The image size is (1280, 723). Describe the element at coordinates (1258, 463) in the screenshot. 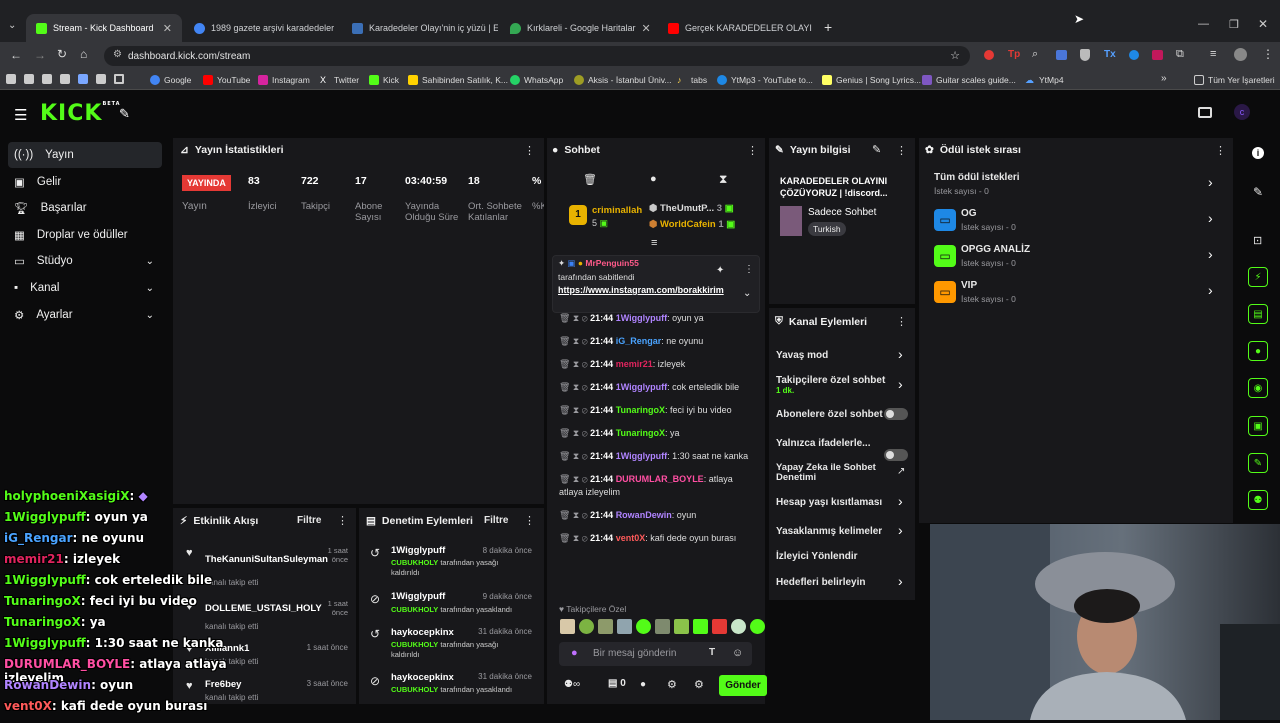

I see `wrench-icon: ✎` at that location.